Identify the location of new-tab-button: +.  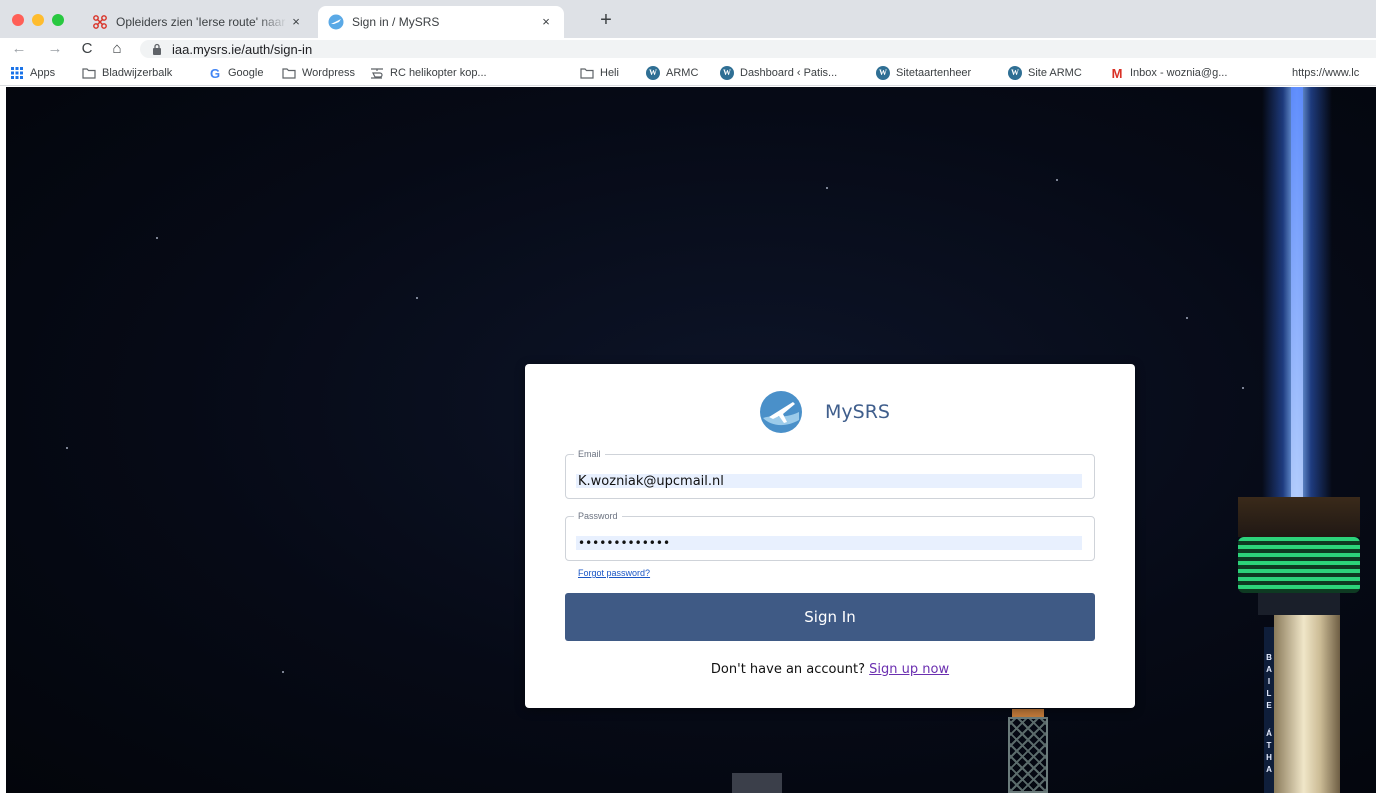
(606, 20).